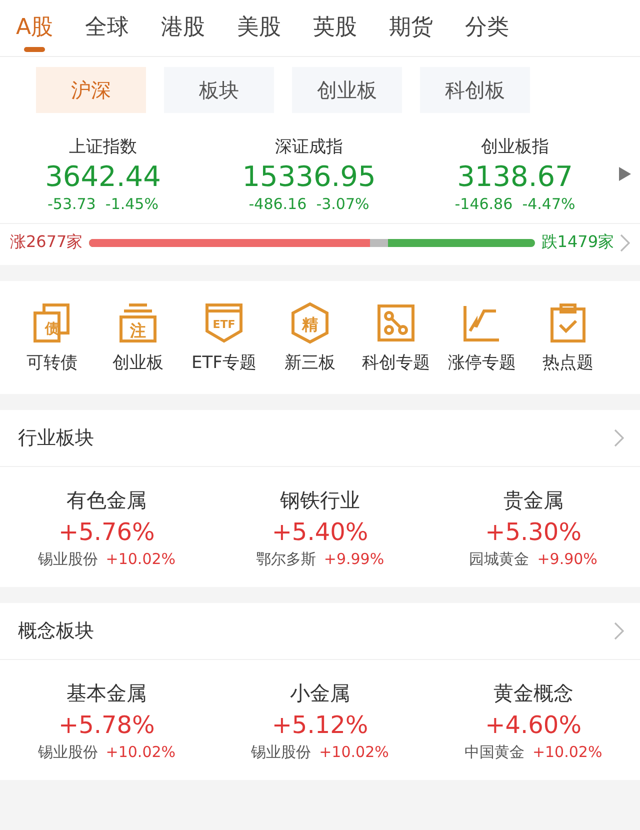  I want to click on index-name: 深证成指, so click(309, 147).